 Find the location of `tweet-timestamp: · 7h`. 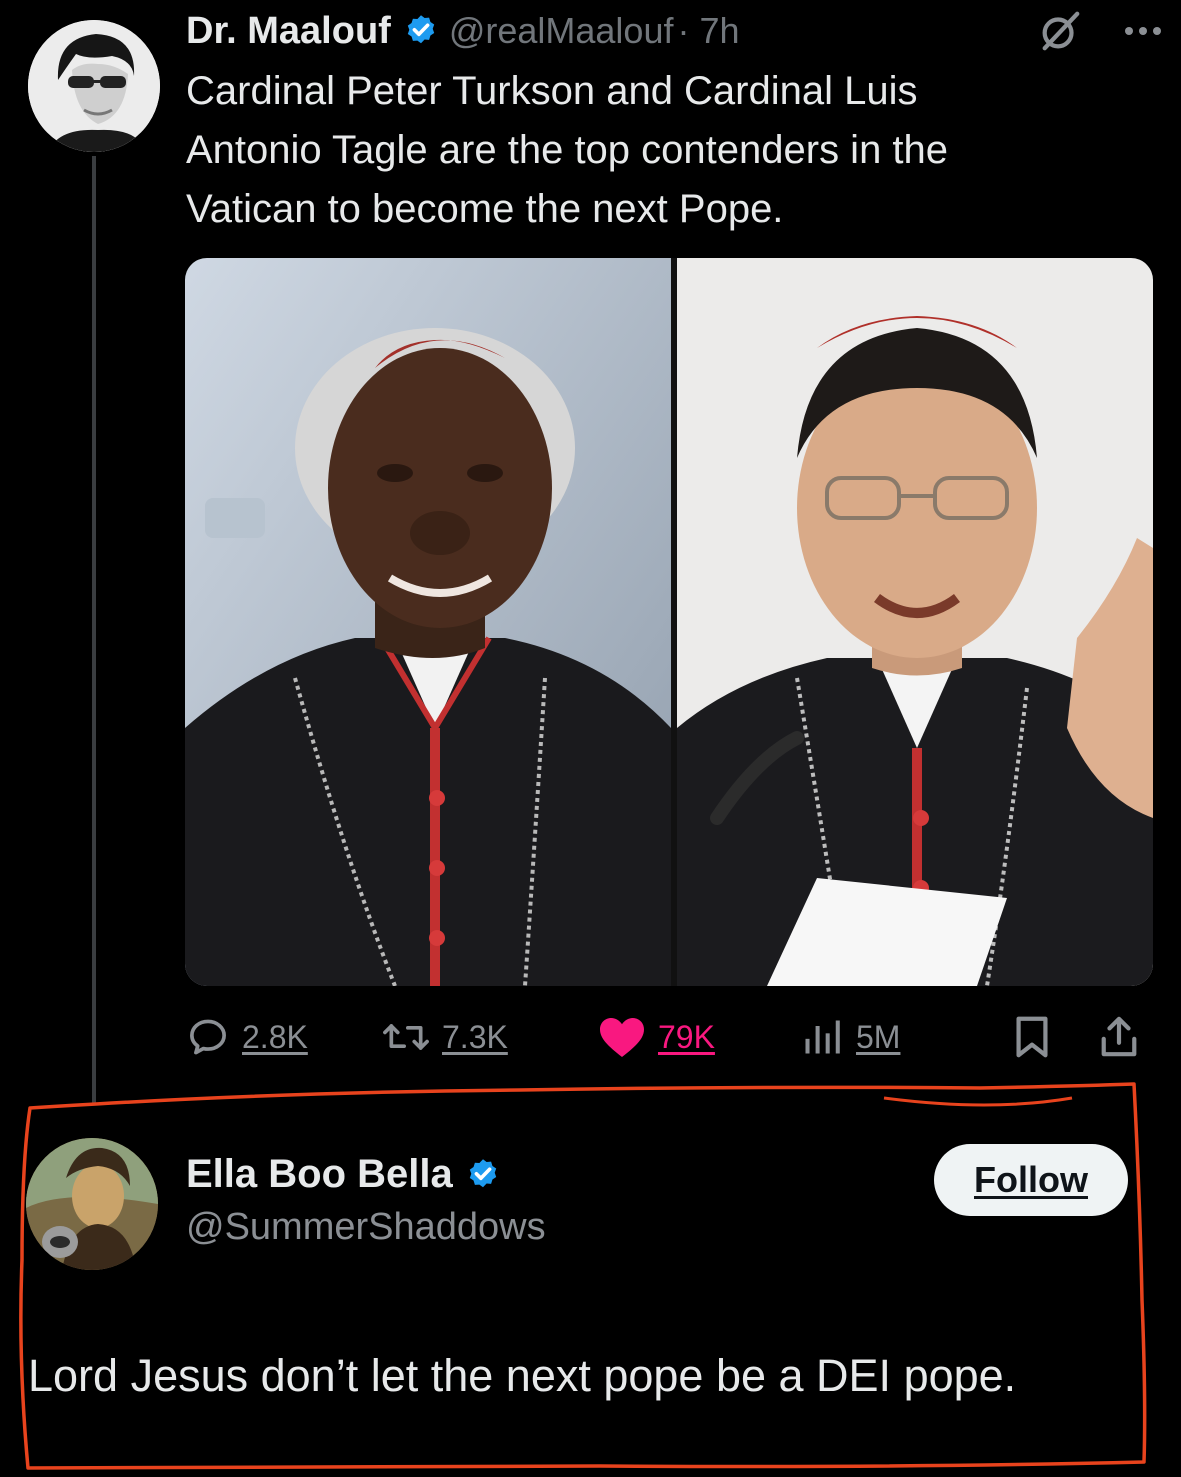

tweet-timestamp: · 7h is located at coordinates (708, 31).